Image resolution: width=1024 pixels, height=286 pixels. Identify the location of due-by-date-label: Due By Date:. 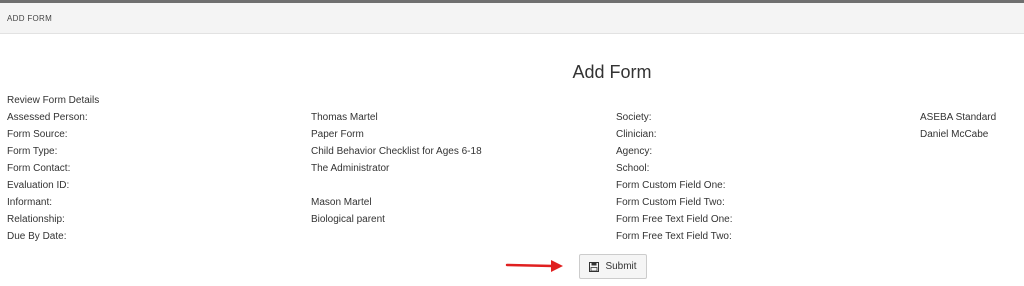
(37, 236).